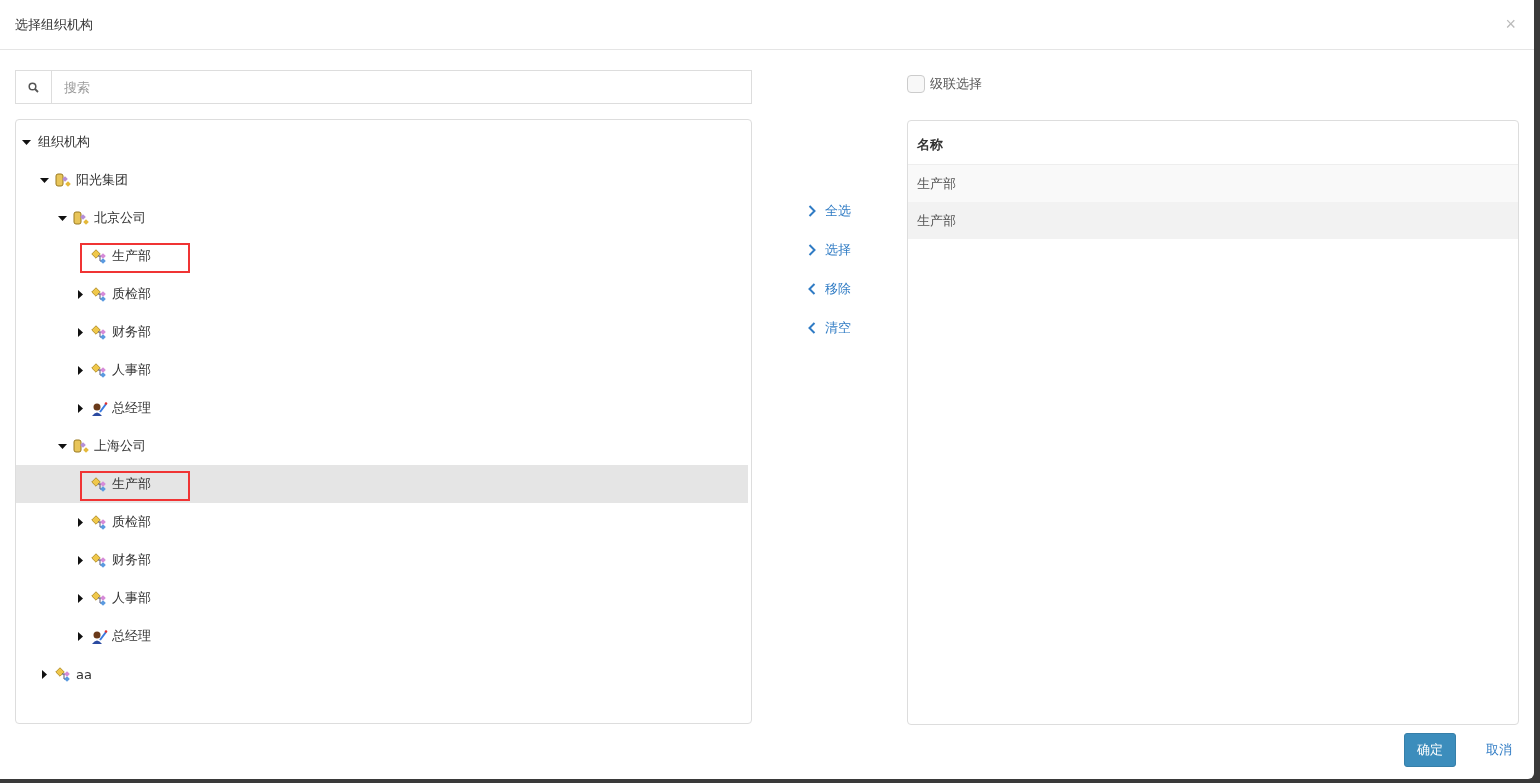 This screenshot has height=783, width=1540. I want to click on tree-label: 组织机构, so click(64, 142).